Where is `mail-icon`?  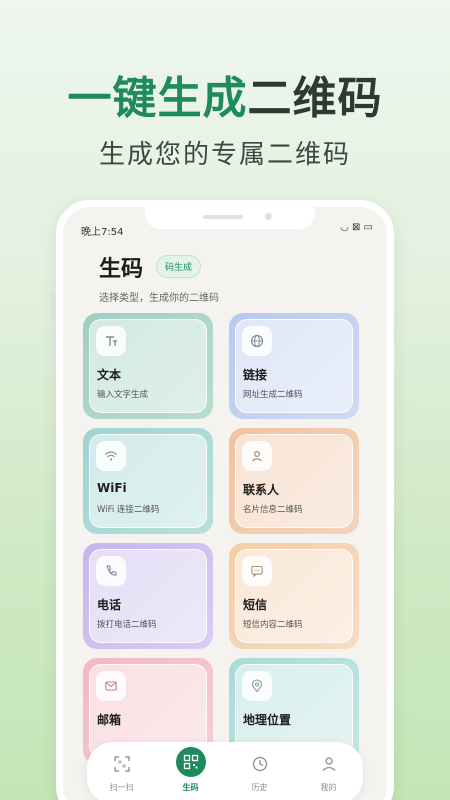 mail-icon is located at coordinates (111, 686).